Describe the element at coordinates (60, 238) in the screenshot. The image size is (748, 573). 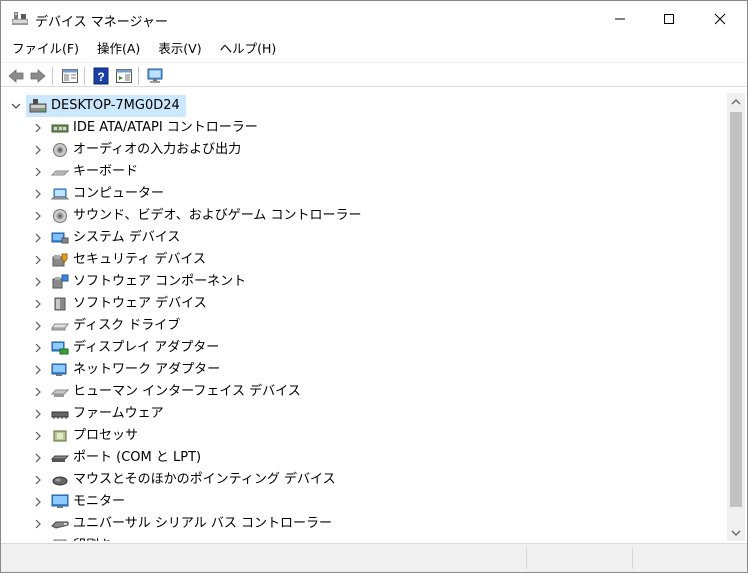
I see `system-device-icon` at that location.